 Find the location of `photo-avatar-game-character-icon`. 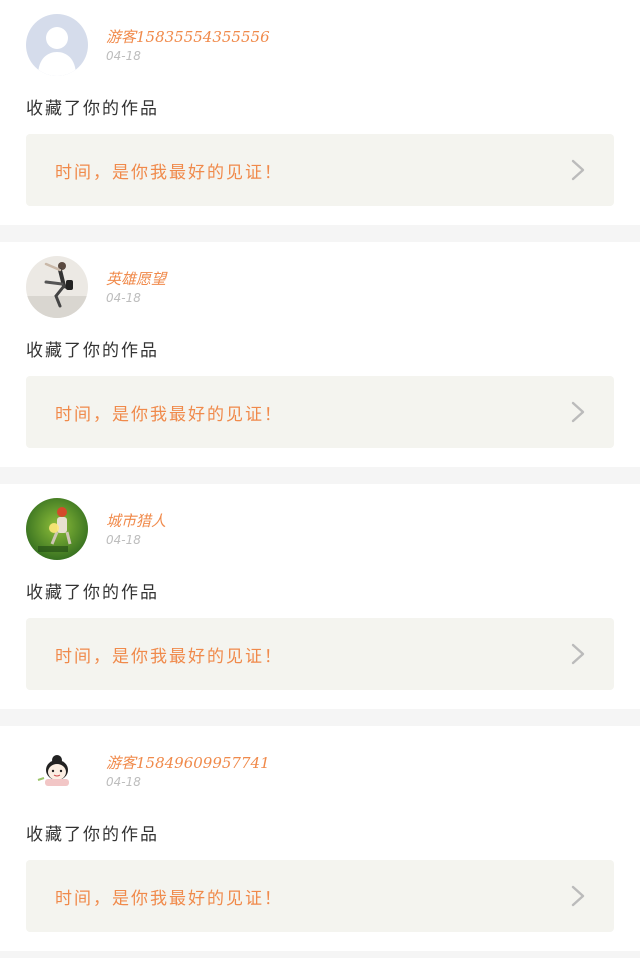

photo-avatar-game-character-icon is located at coordinates (57, 529).